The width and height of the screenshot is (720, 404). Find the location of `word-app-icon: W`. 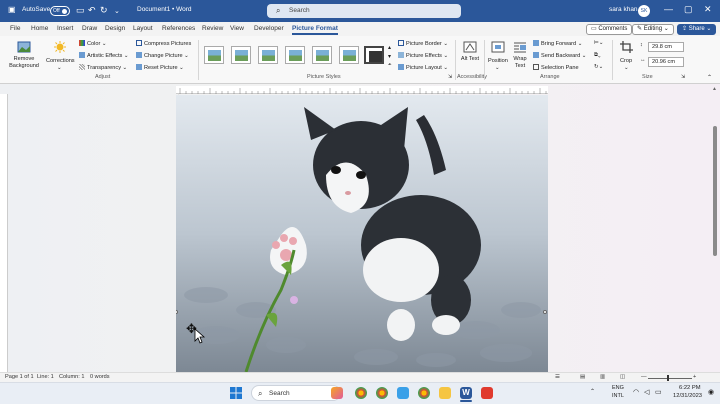

word-app-icon: W is located at coordinates (466, 393).